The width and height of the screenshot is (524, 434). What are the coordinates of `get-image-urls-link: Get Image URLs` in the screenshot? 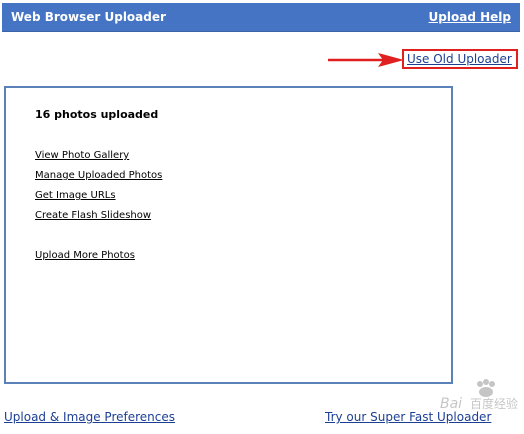 It's located at (75, 195).